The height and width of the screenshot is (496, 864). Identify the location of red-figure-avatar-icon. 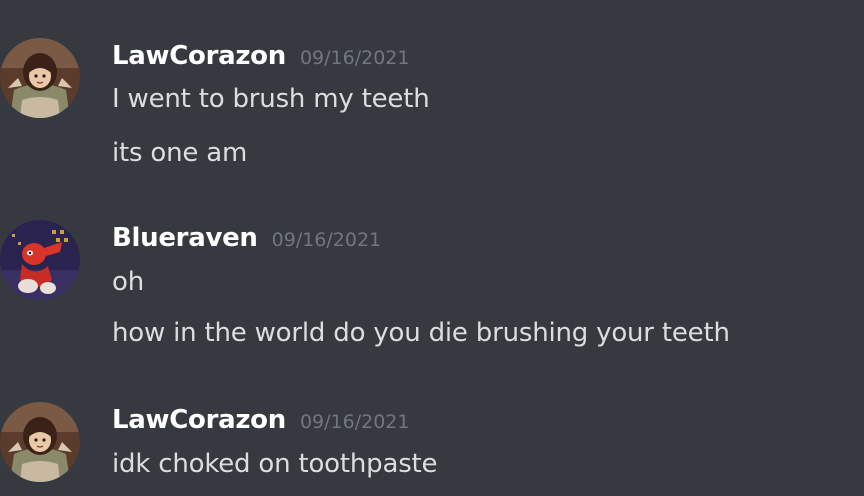
(40, 260).